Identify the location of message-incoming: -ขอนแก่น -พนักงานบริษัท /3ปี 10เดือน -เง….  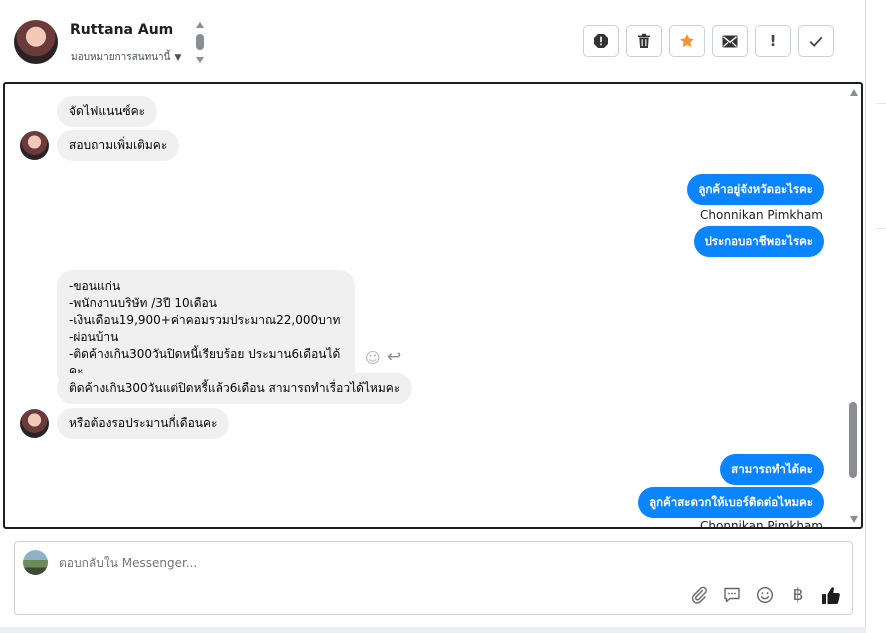
(206, 329).